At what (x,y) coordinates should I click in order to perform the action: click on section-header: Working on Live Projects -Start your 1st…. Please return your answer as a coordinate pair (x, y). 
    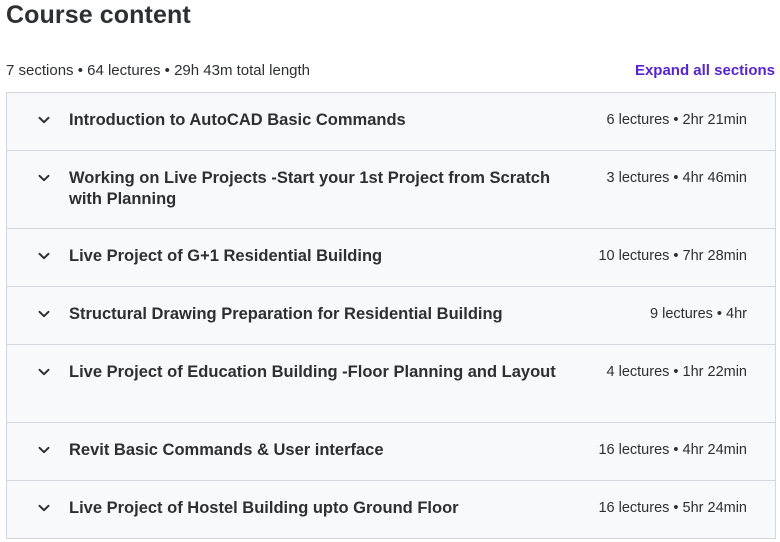
    Looking at the image, I should click on (391, 190).